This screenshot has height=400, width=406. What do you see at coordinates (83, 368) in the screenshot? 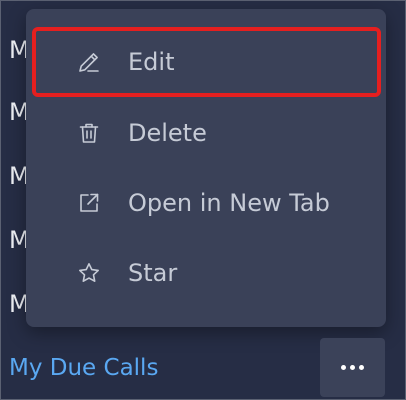
I see `my-due-calls-link: My Due Calls` at bounding box center [83, 368].